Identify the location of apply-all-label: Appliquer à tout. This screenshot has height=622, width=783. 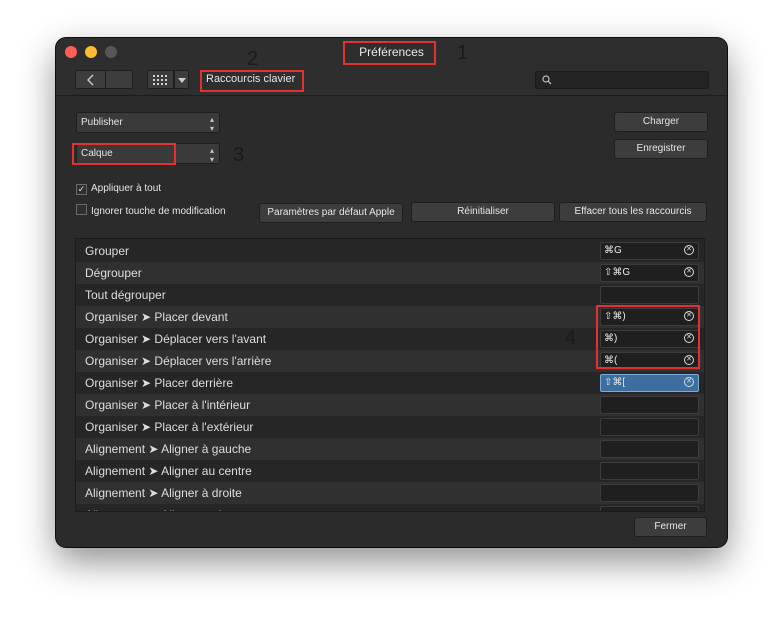
(126, 188).